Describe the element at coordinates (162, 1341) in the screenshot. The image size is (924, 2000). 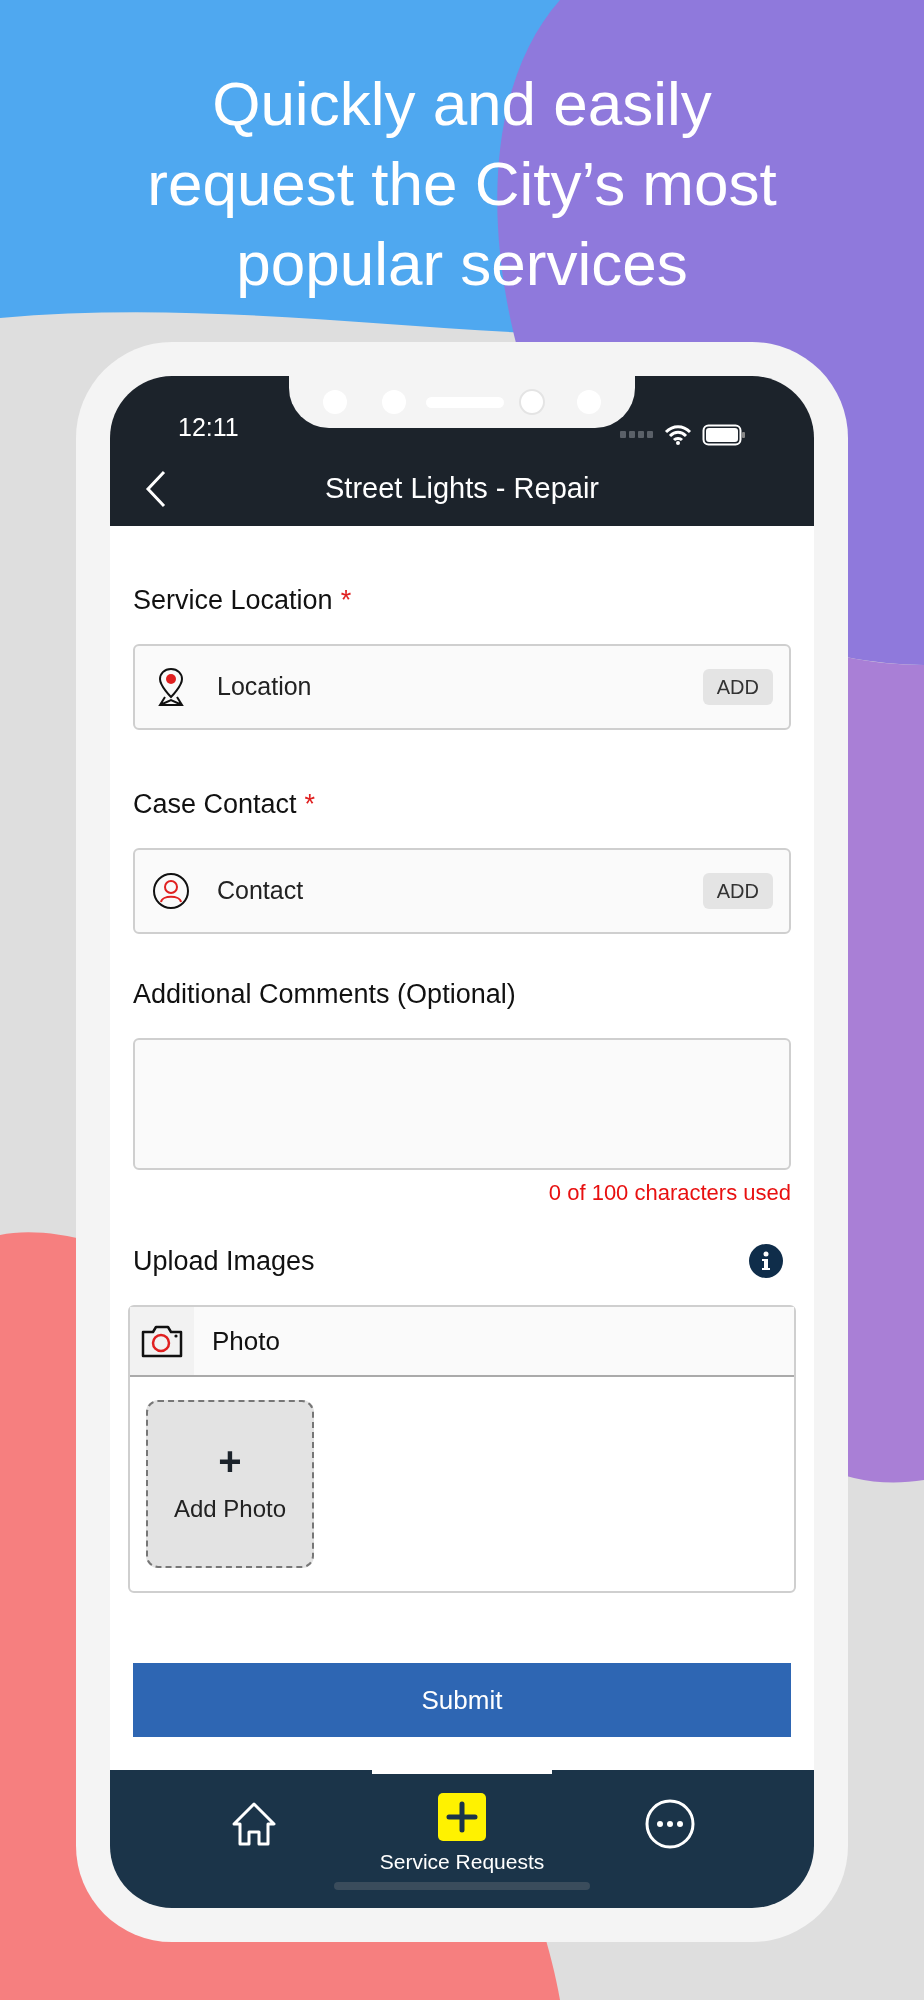
I see `camera-icon` at that location.